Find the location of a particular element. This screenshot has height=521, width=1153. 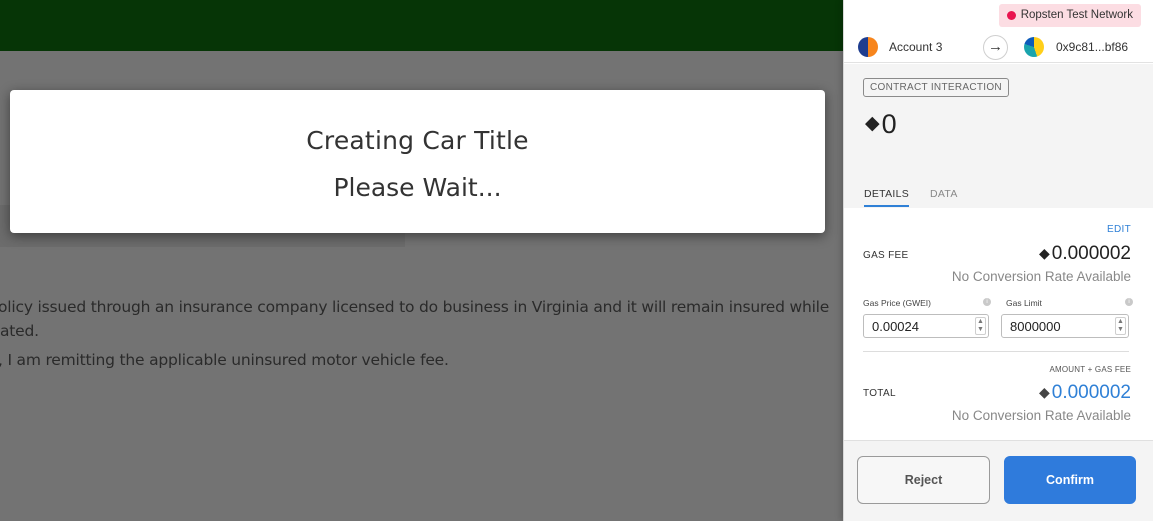

from-account-name: Account 3 is located at coordinates (915, 47).